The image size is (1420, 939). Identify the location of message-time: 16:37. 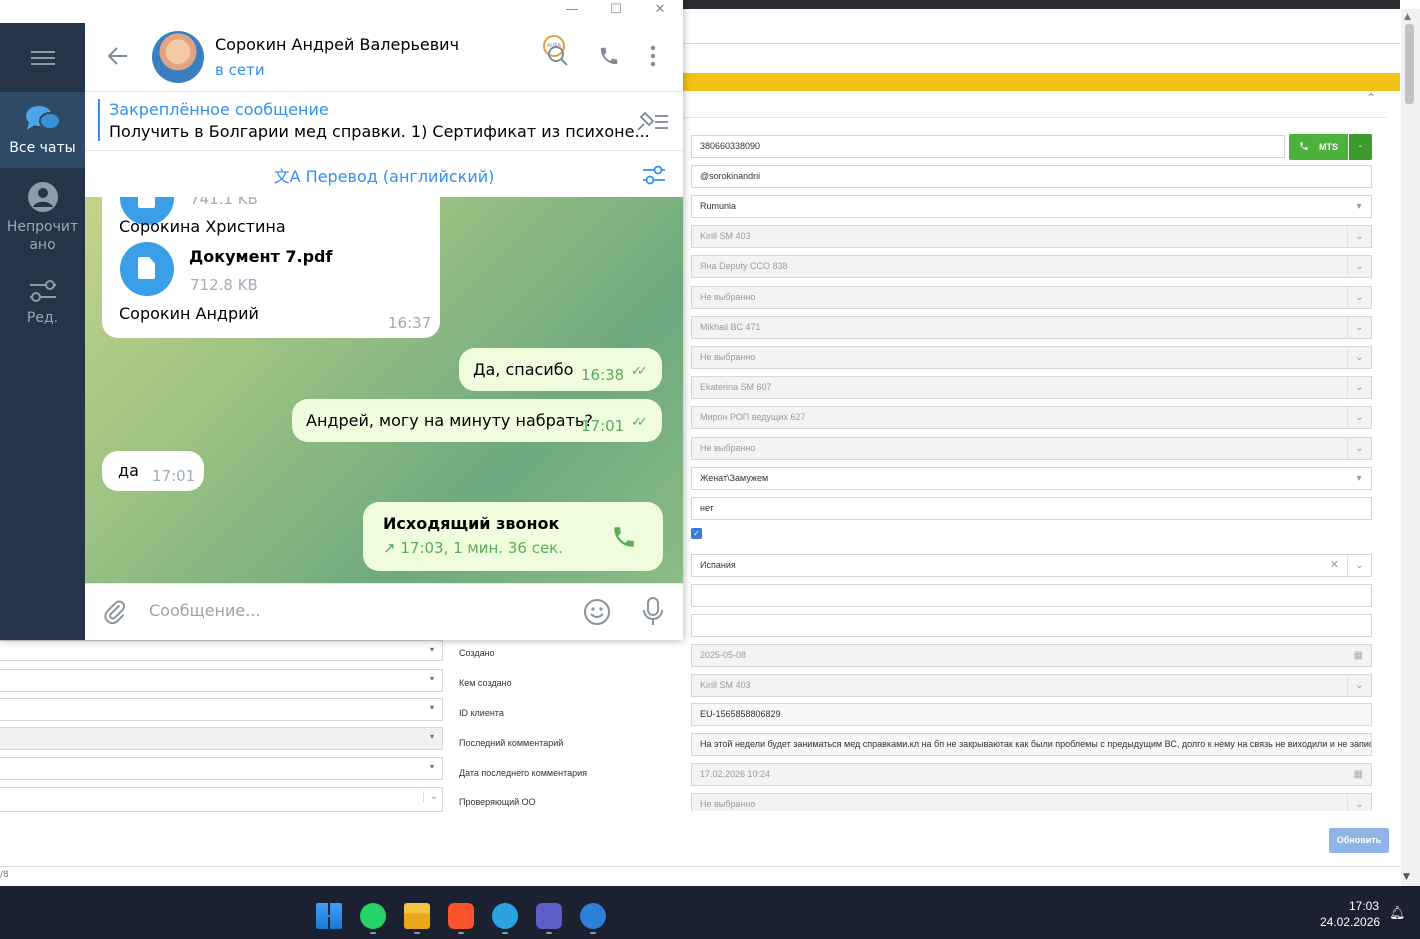
(410, 323).